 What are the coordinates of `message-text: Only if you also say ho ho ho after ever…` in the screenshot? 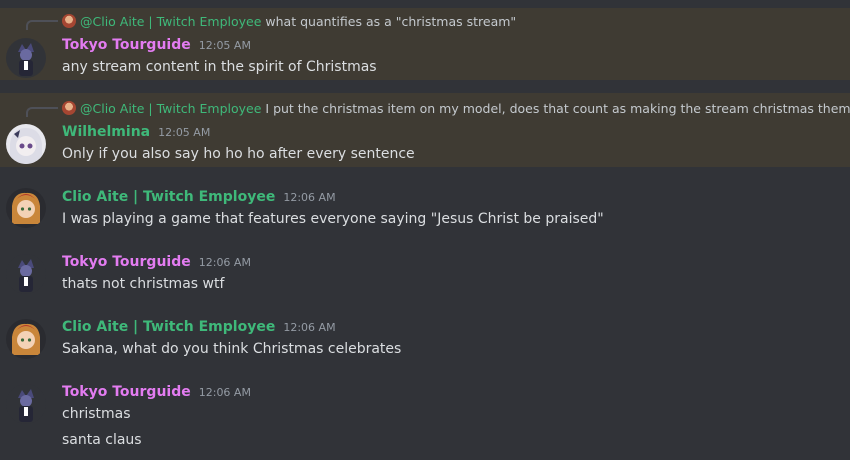 It's located at (238, 154).